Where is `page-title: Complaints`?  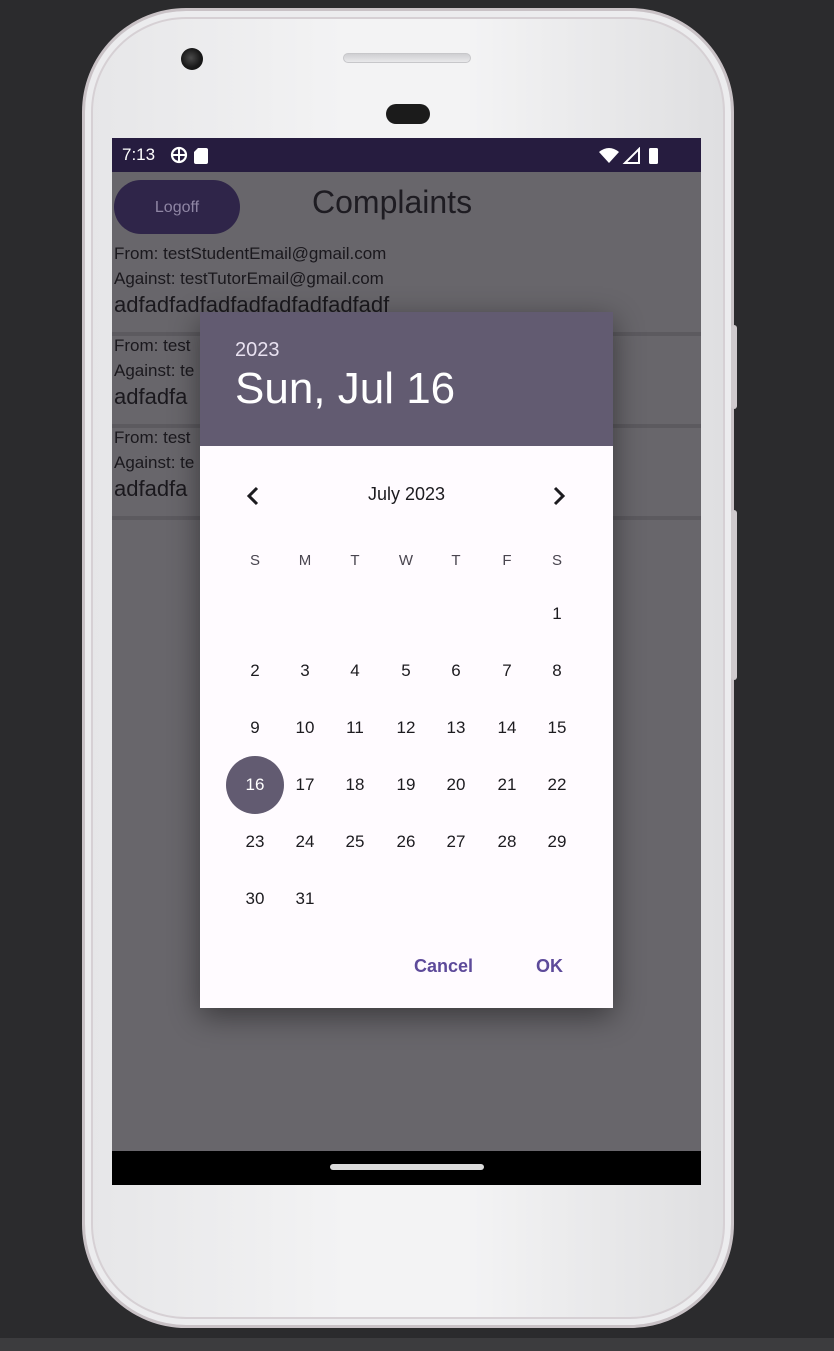
page-title: Complaints is located at coordinates (392, 202).